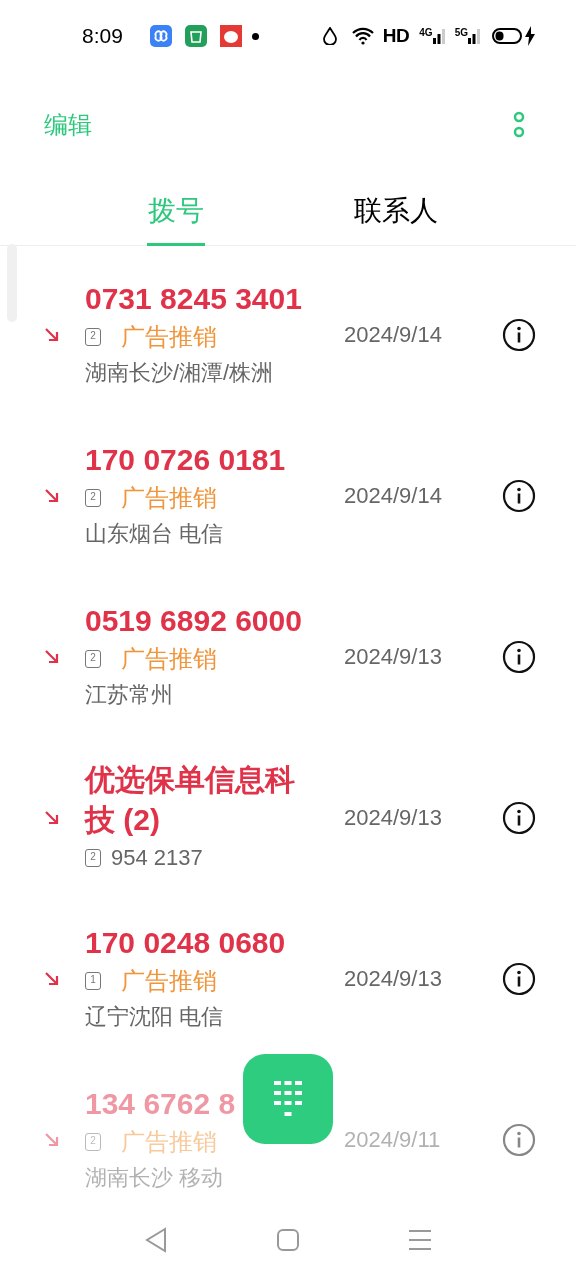 This screenshot has height=1280, width=576. What do you see at coordinates (160, 36) in the screenshot?
I see `cloud-app-icon` at bounding box center [160, 36].